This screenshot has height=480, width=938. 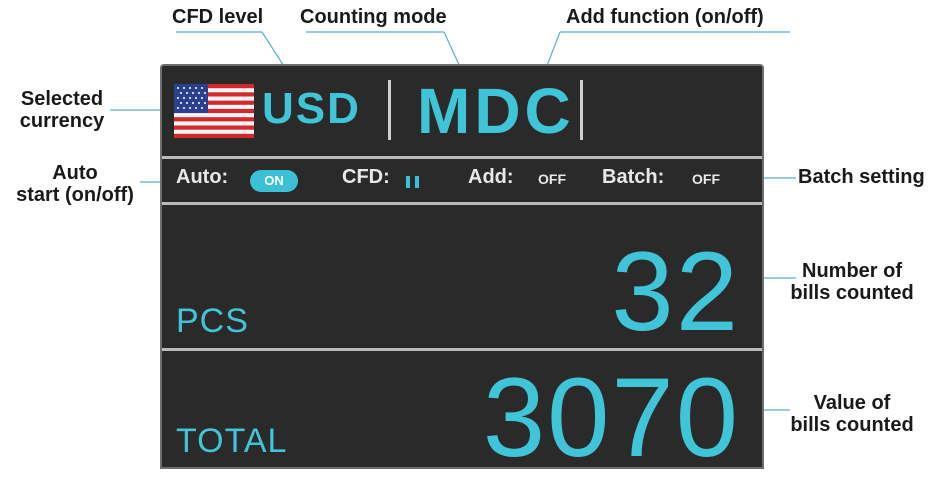 I want to click on callout-line: Value of, so click(x=852, y=403).